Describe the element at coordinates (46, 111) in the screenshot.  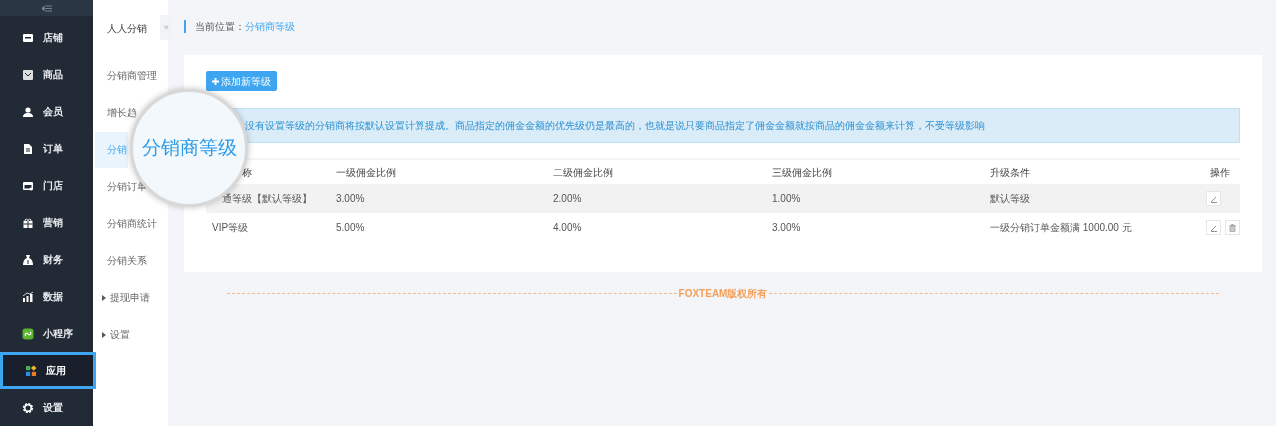
I see `sidebar-item: 会员` at that location.